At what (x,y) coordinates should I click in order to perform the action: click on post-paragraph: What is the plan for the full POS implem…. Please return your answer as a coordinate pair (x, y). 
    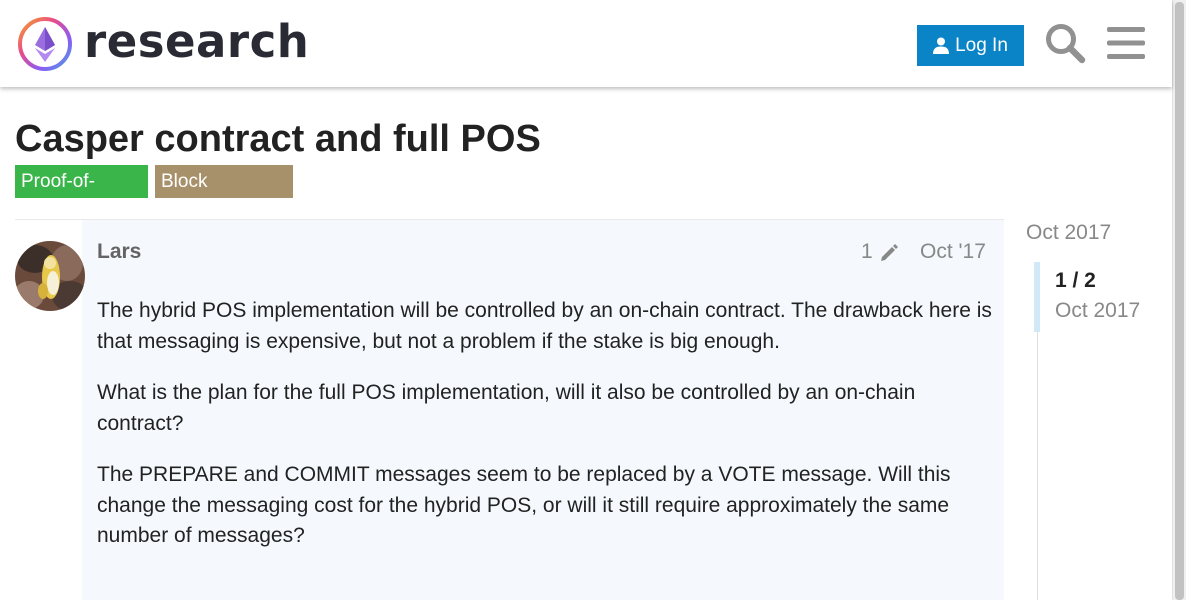
    Looking at the image, I should click on (506, 408).